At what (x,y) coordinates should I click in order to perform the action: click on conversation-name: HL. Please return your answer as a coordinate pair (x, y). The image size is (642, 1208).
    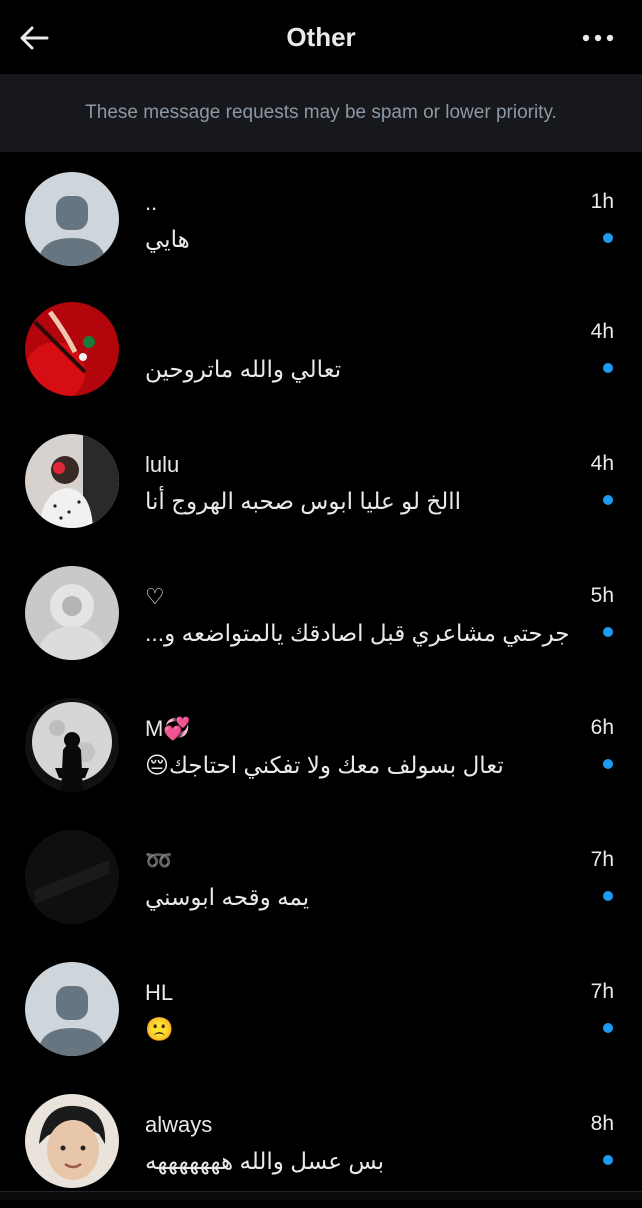
    Looking at the image, I should click on (159, 992).